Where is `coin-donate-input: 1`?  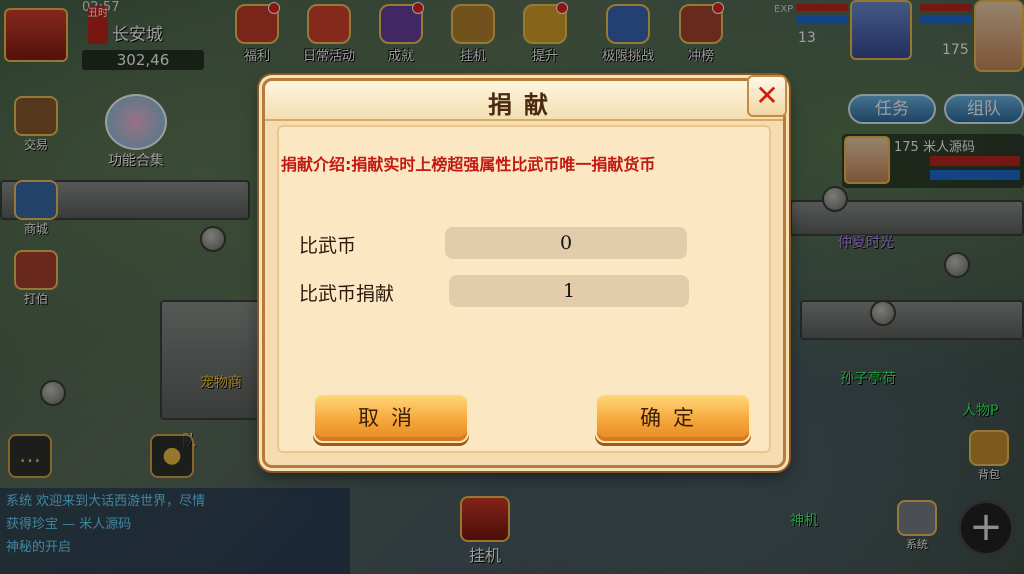 coin-donate-input: 1 is located at coordinates (569, 291).